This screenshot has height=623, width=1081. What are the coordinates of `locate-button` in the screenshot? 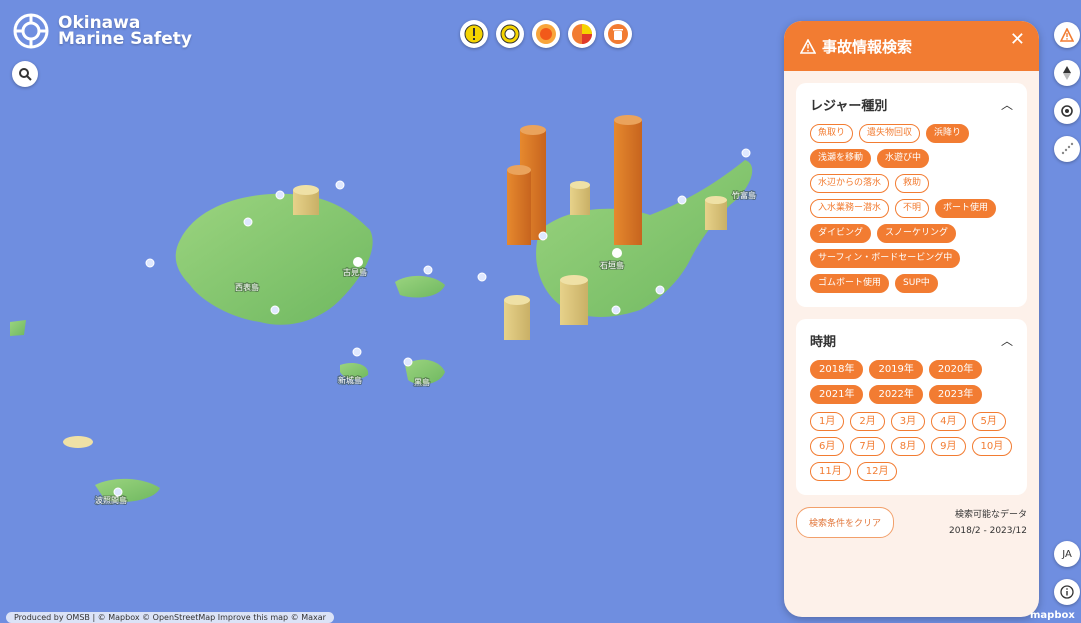 It's located at (1067, 111).